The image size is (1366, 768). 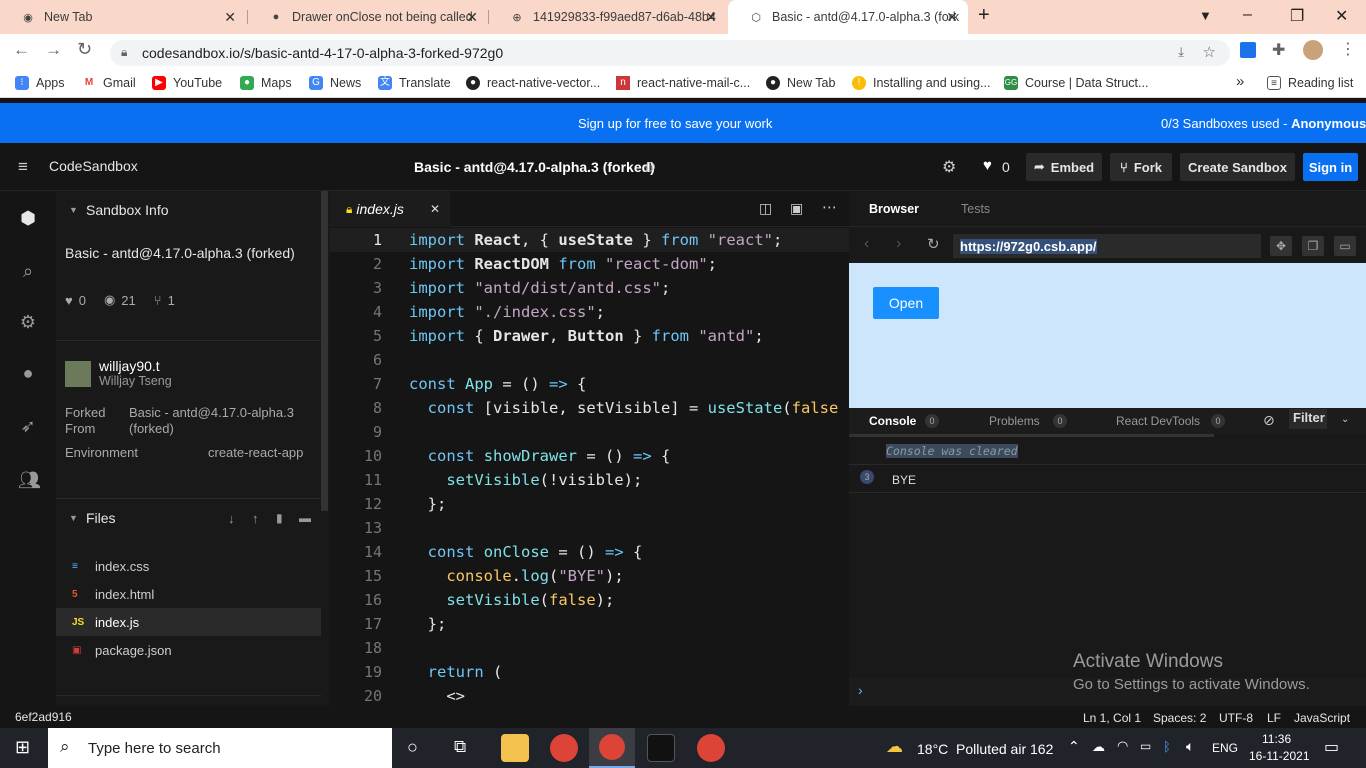 I want to click on banner-text: Sign up for free to save your work, so click(x=675, y=123).